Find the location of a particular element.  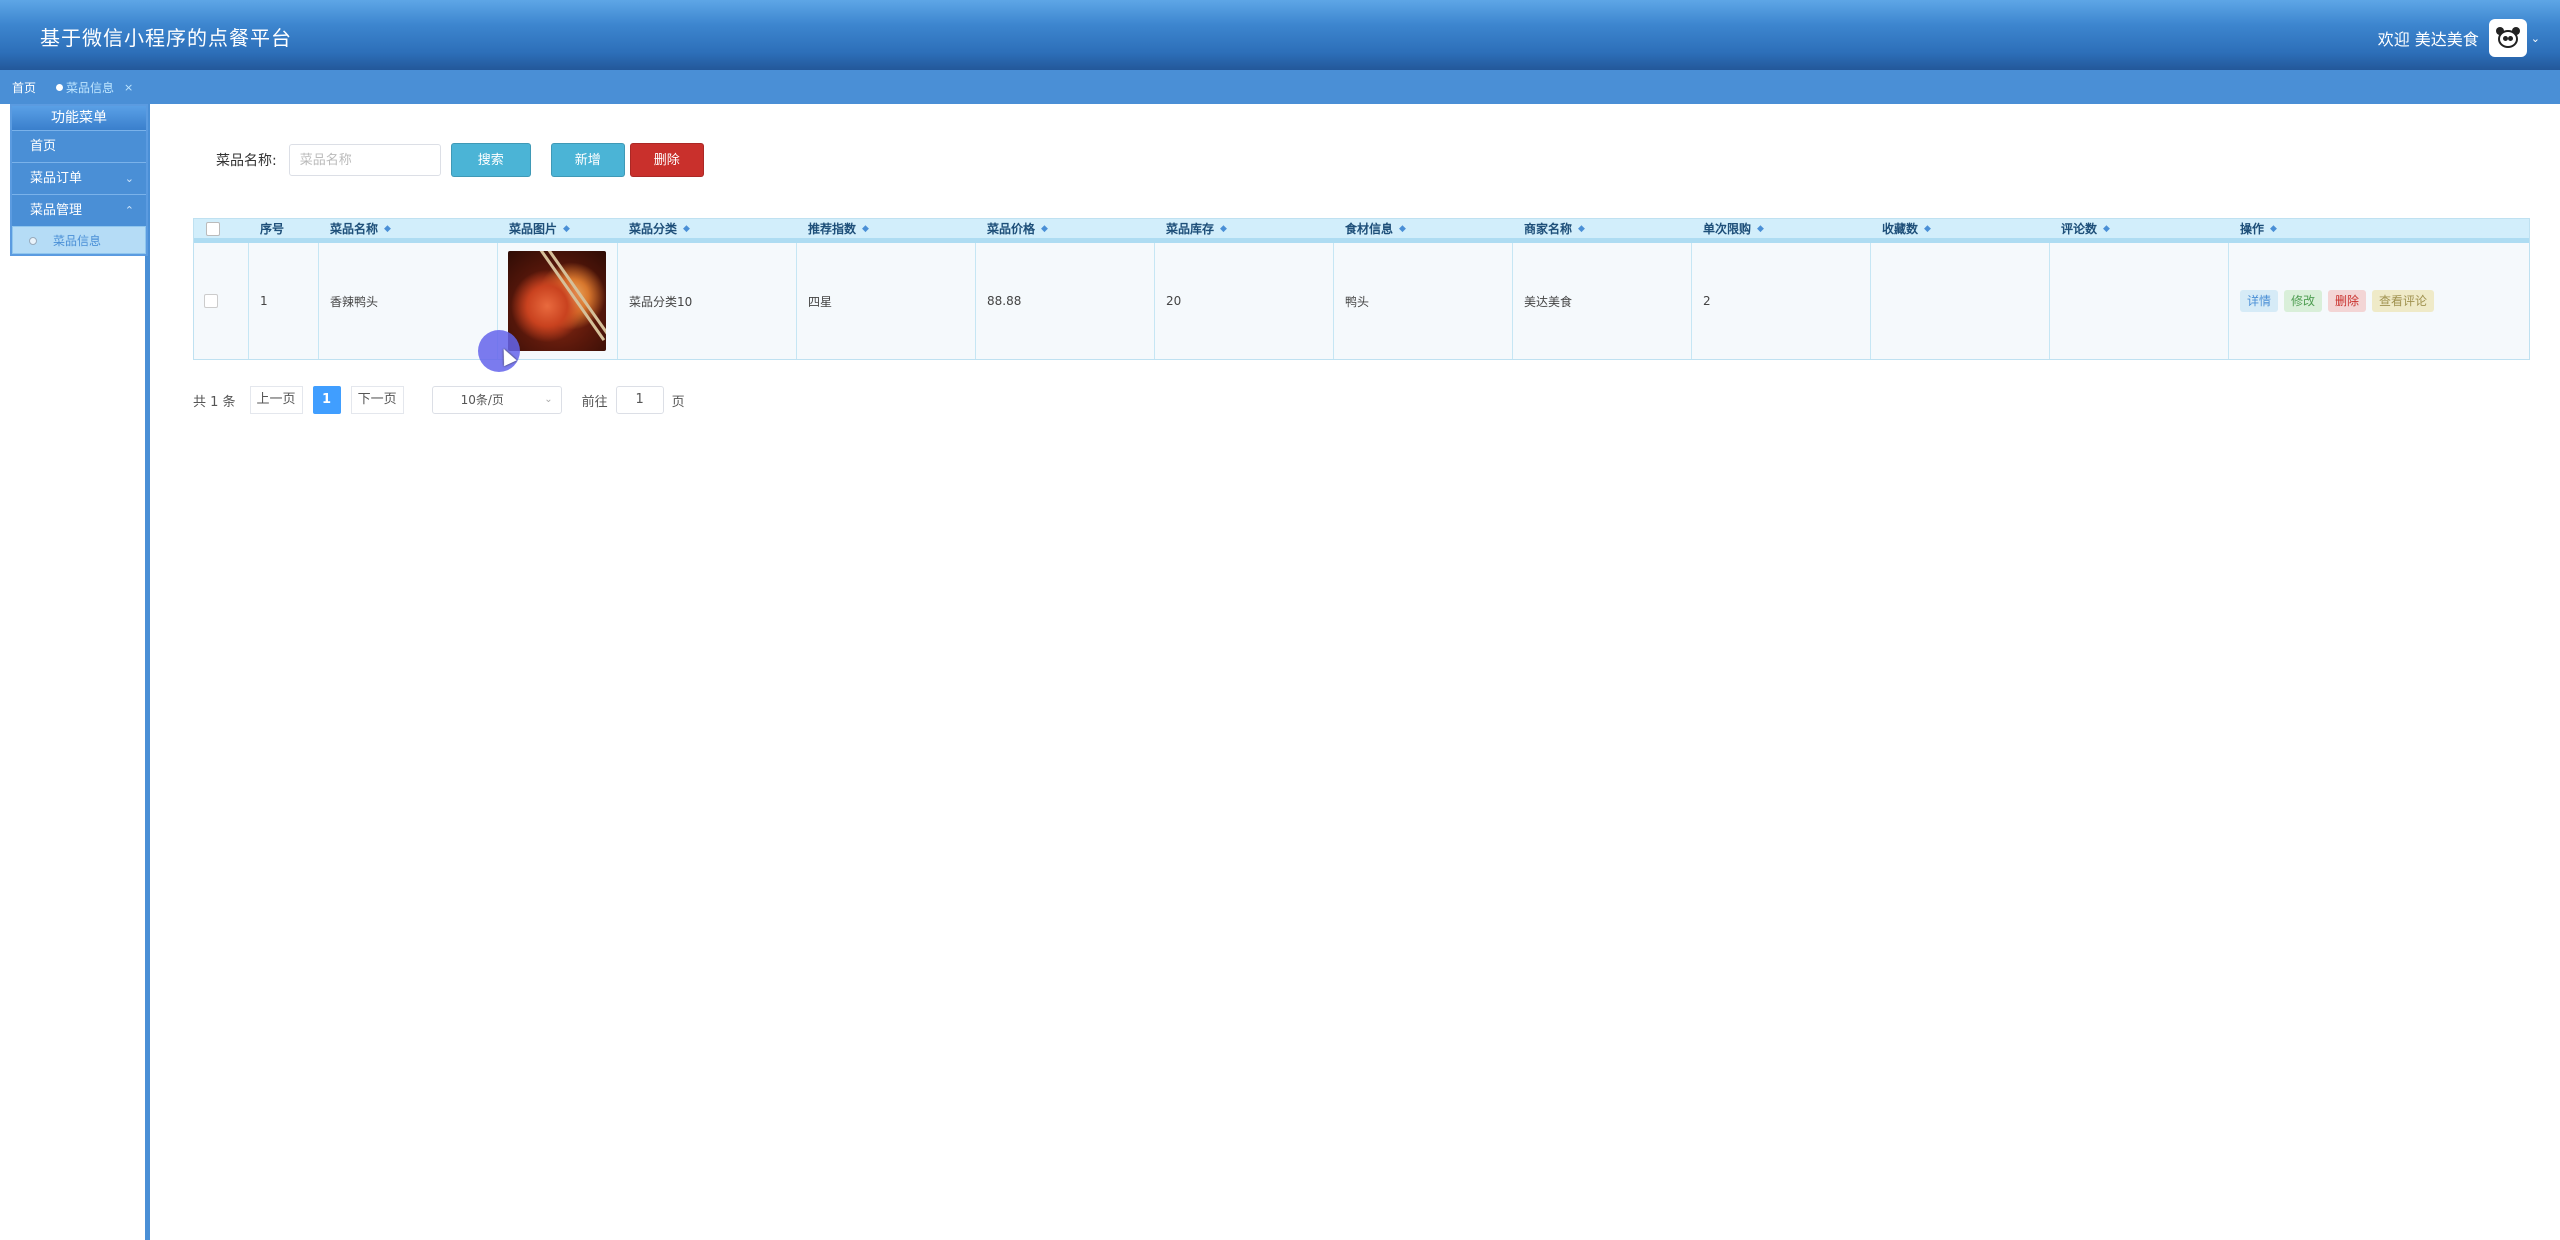

panda-avatar-icon is located at coordinates (2507, 38).